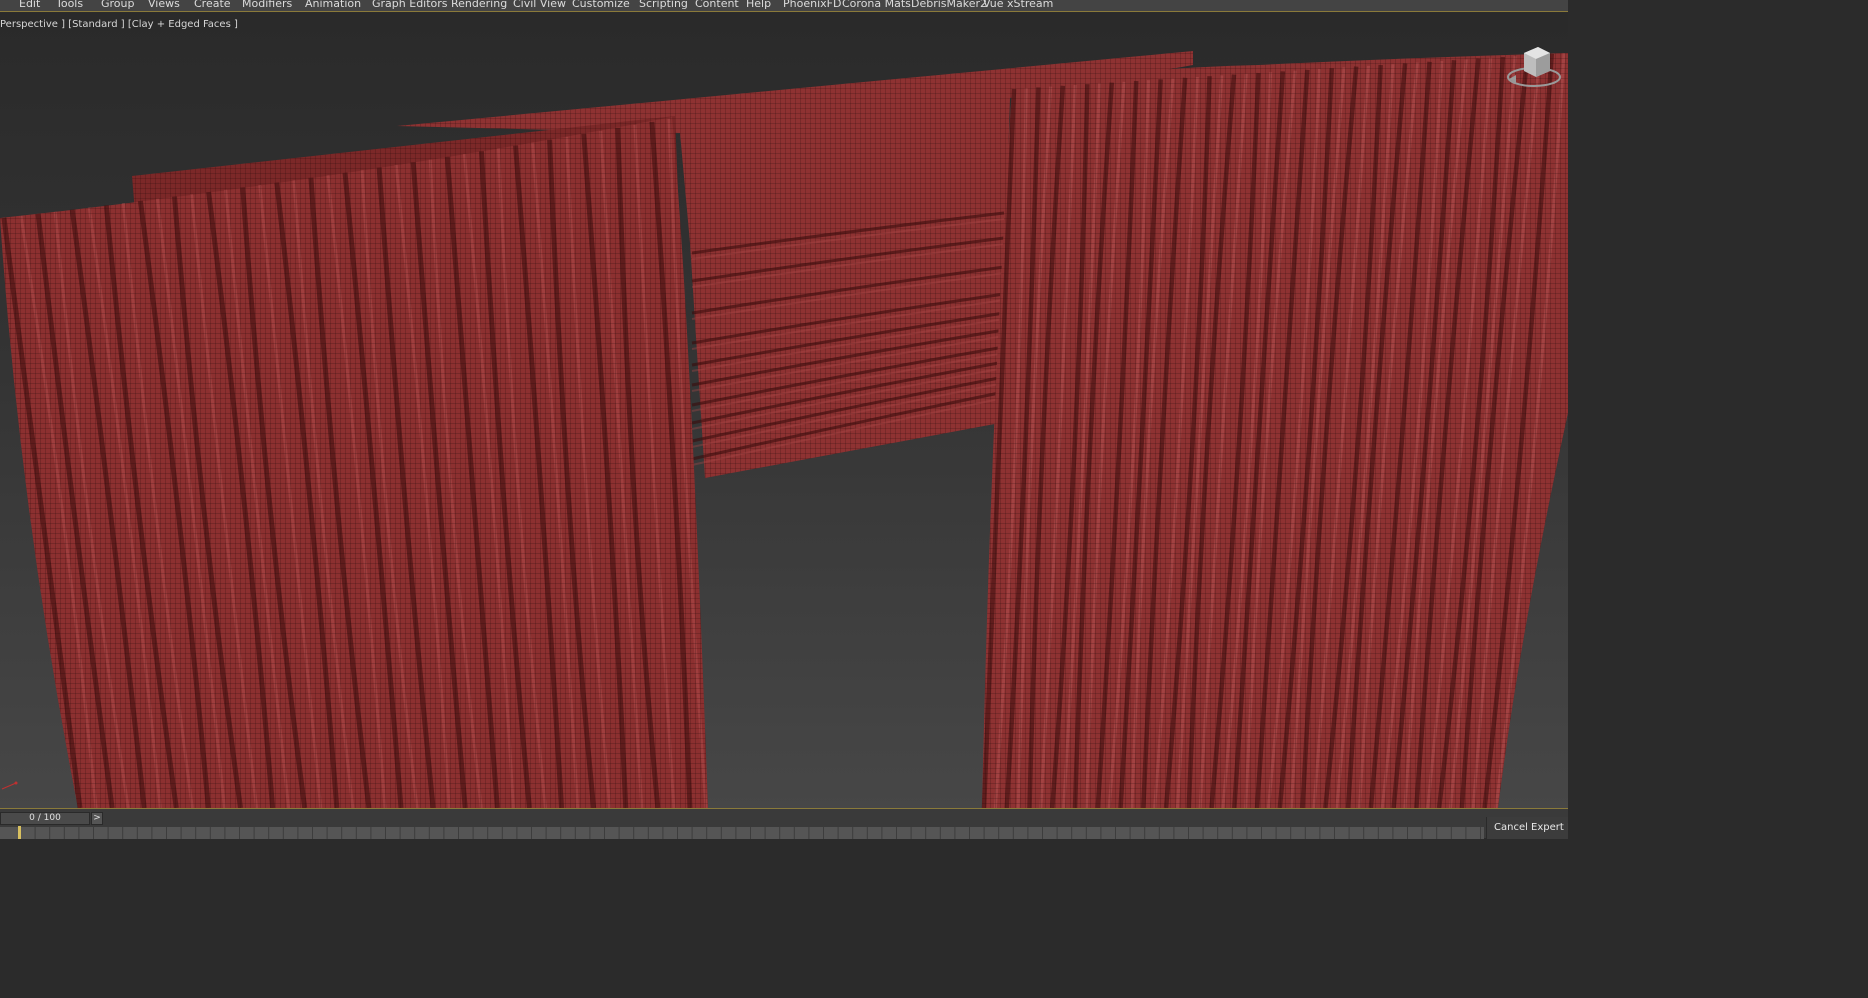 The image size is (1868, 998). Describe the element at coordinates (1018, 5) in the screenshot. I see `menu-item-vue-xstream: Vue xStream` at that location.